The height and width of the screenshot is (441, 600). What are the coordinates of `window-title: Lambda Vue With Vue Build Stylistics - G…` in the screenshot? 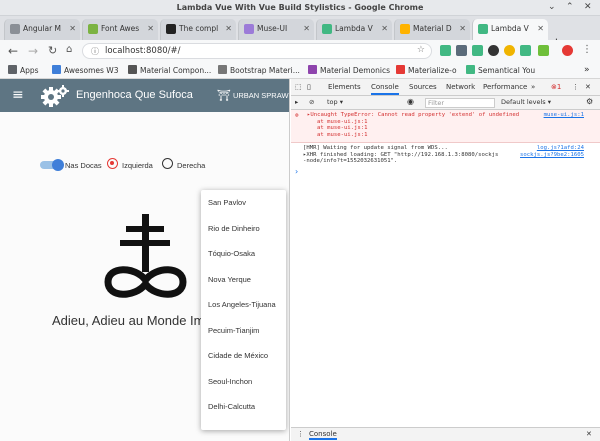 It's located at (300, 7).